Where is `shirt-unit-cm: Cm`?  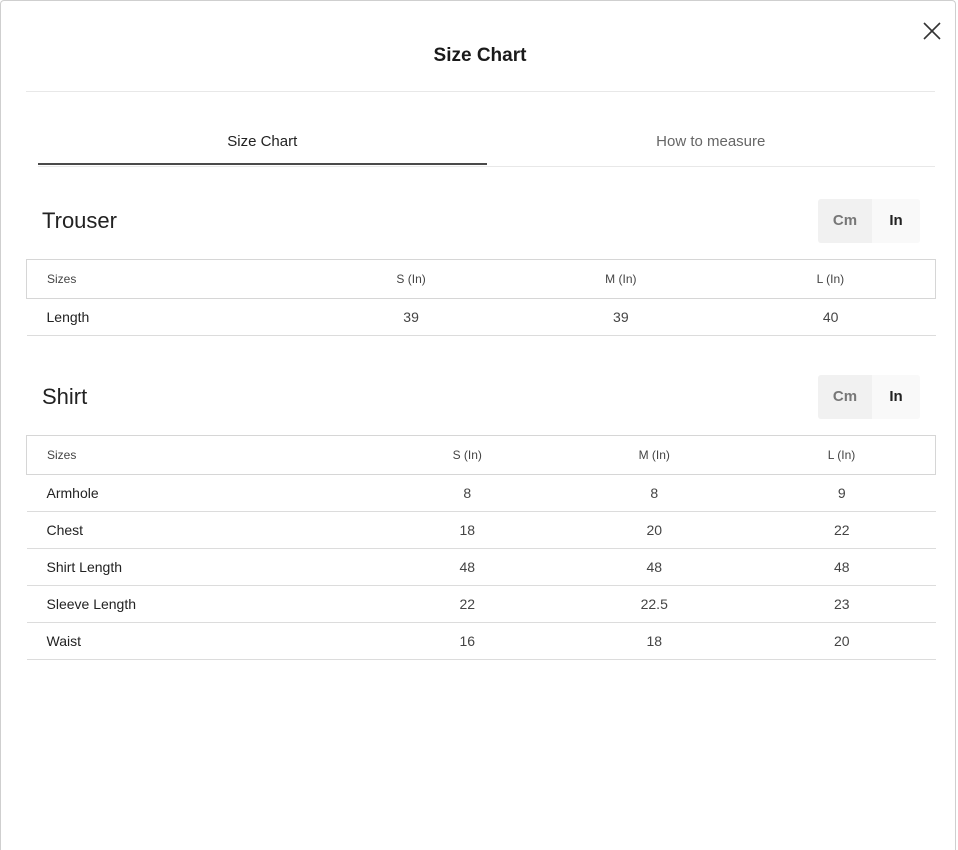 shirt-unit-cm: Cm is located at coordinates (845, 397).